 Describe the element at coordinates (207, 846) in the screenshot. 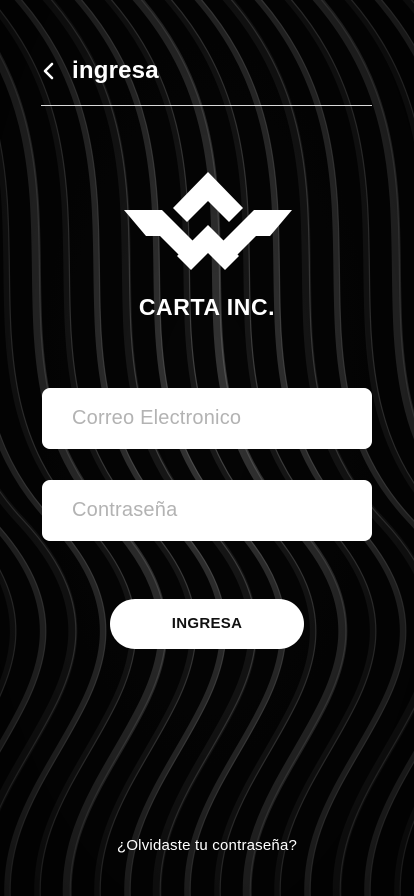

I see `forgot-password-link: ¿Olvidaste tu contraseña?` at that location.